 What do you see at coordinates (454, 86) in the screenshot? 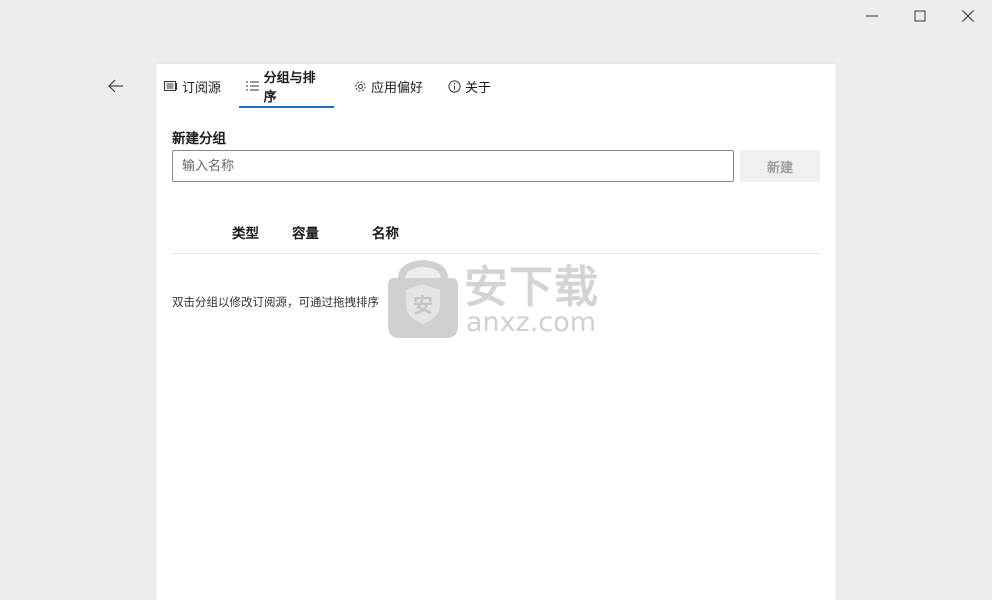
I see `info-icon` at bounding box center [454, 86].